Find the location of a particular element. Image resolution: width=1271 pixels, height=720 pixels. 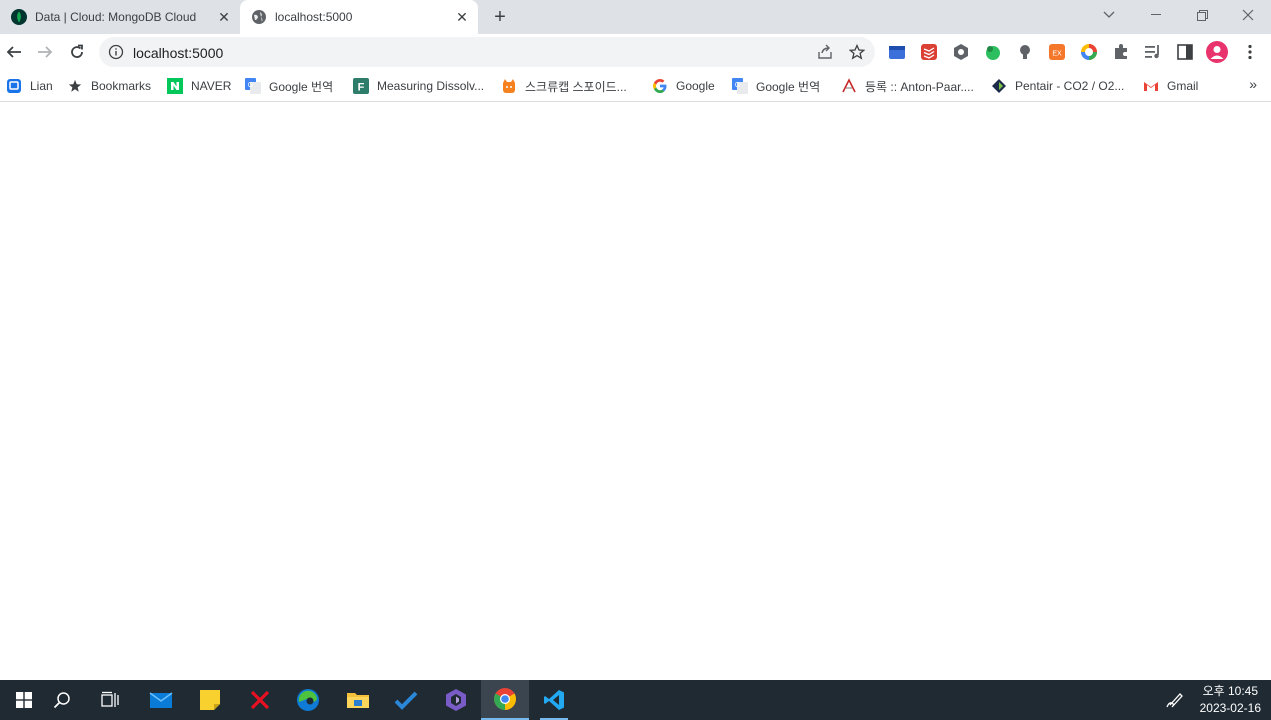

address-url: localhost:5000 is located at coordinates (178, 53).